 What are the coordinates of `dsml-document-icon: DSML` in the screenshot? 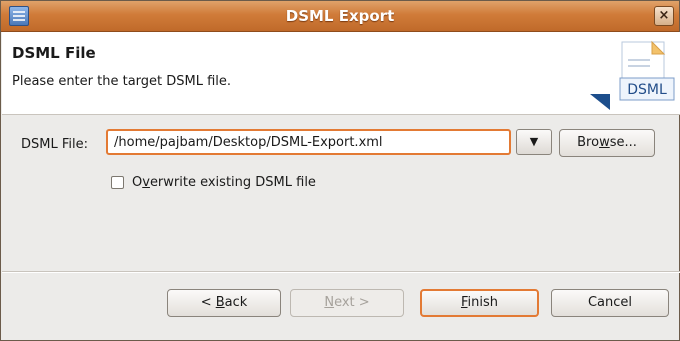 It's located at (632, 75).